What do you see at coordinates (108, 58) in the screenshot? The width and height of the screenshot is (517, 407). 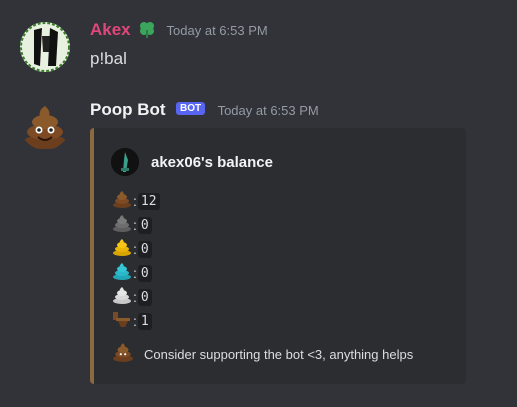 I see `message-content: p!bal` at bounding box center [108, 58].